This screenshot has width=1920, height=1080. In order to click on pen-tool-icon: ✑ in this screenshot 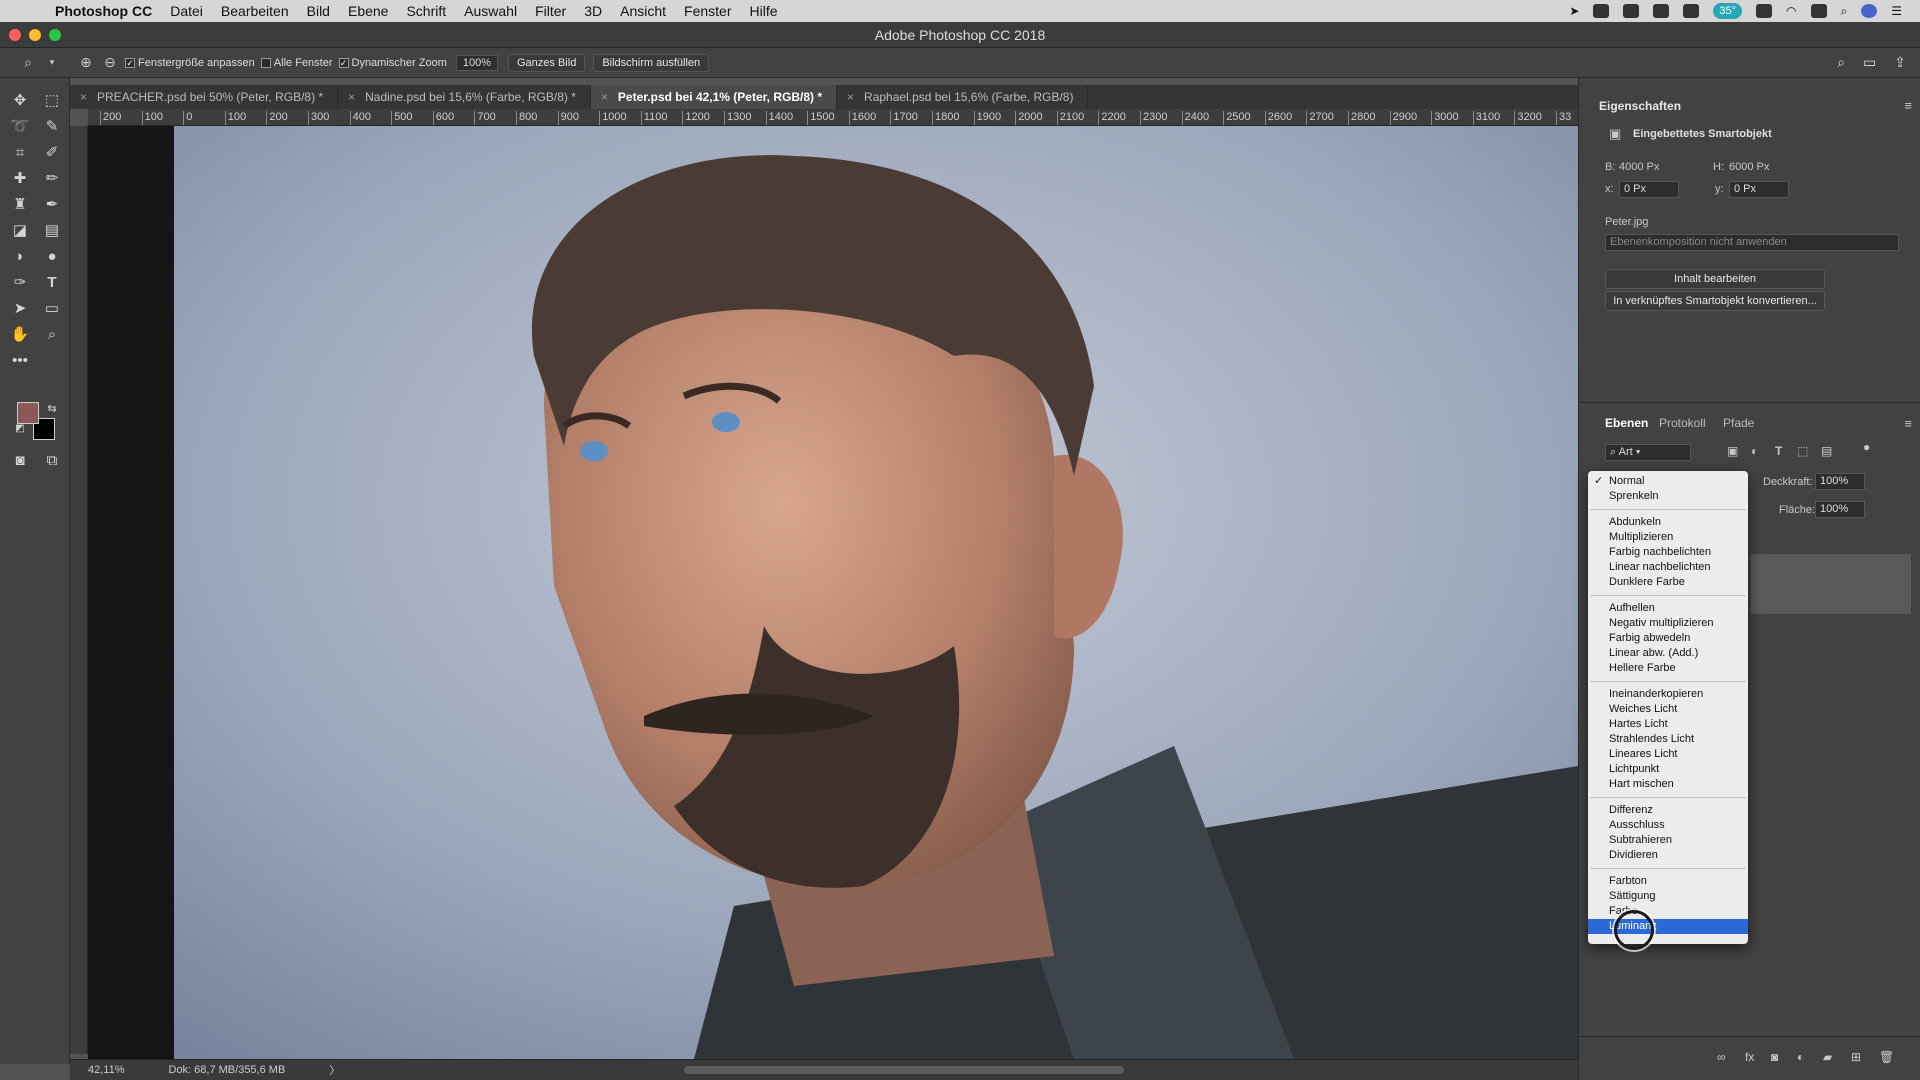, I will do `click(20, 283)`.